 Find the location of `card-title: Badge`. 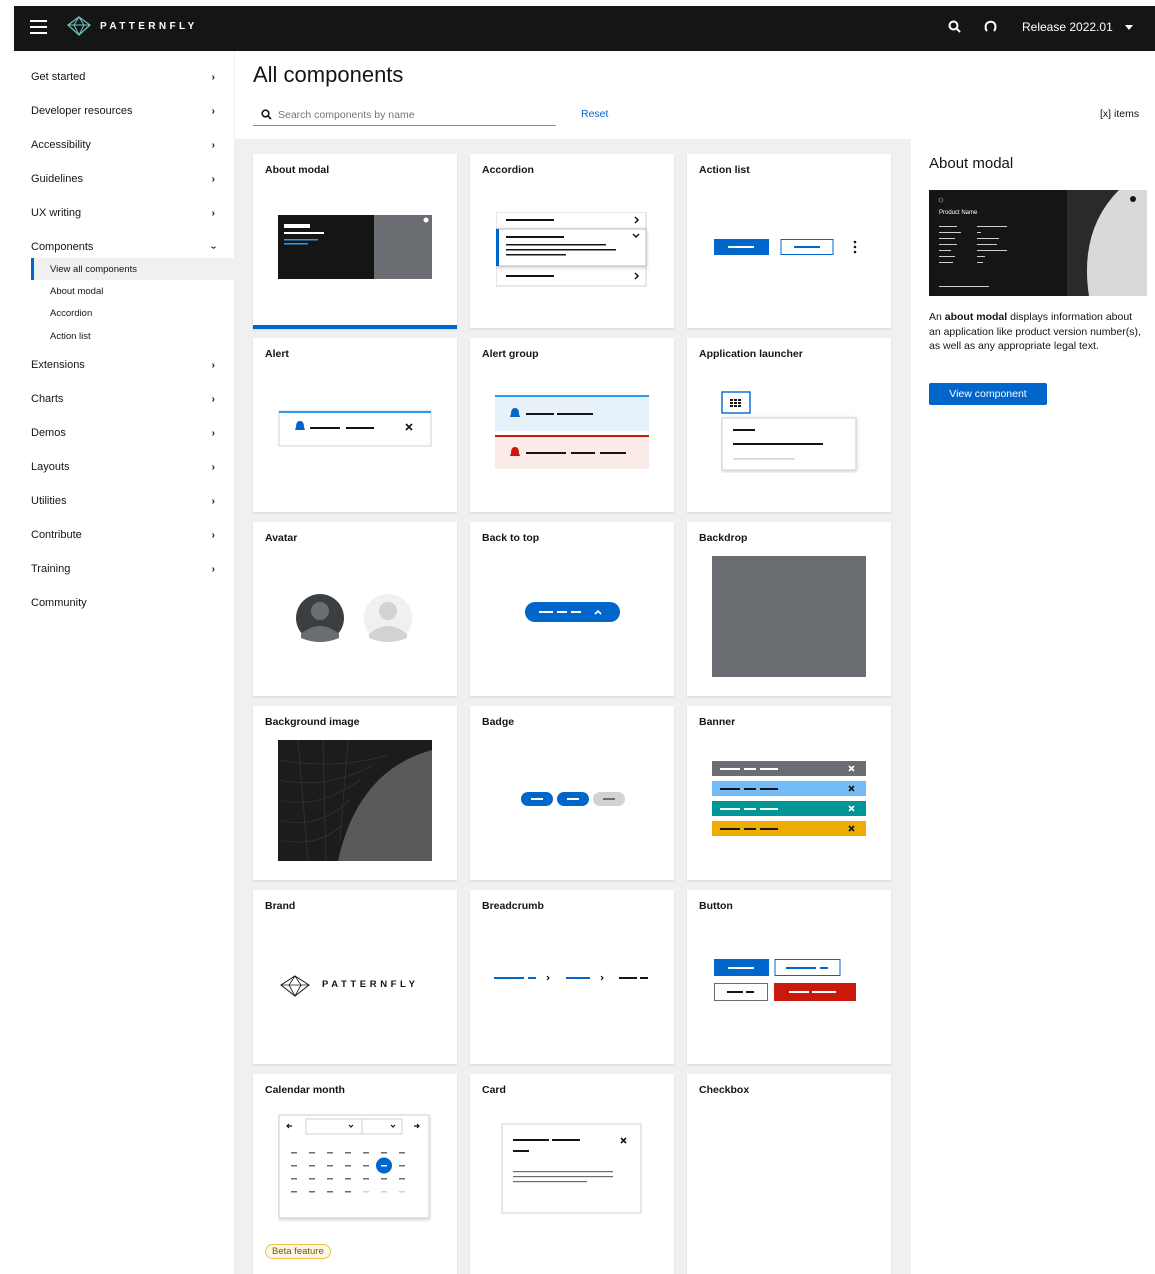

card-title: Badge is located at coordinates (498, 722).